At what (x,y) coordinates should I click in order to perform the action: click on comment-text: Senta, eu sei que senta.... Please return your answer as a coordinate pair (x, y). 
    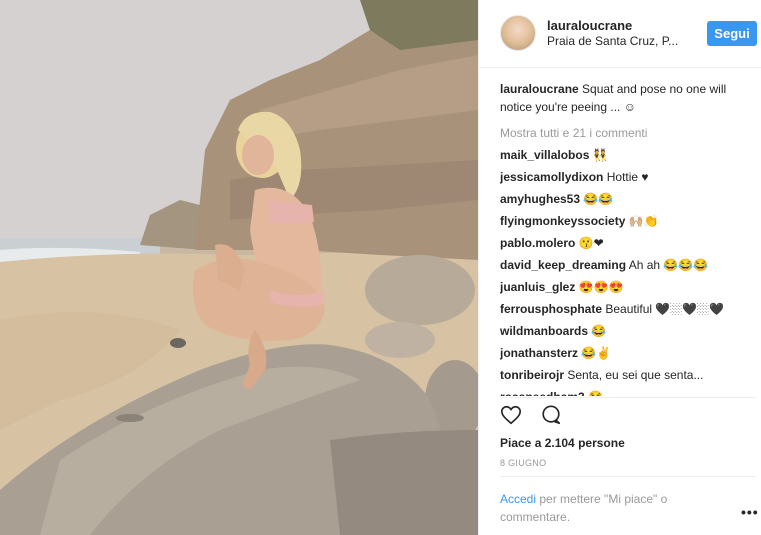
    Looking at the image, I should click on (635, 375).